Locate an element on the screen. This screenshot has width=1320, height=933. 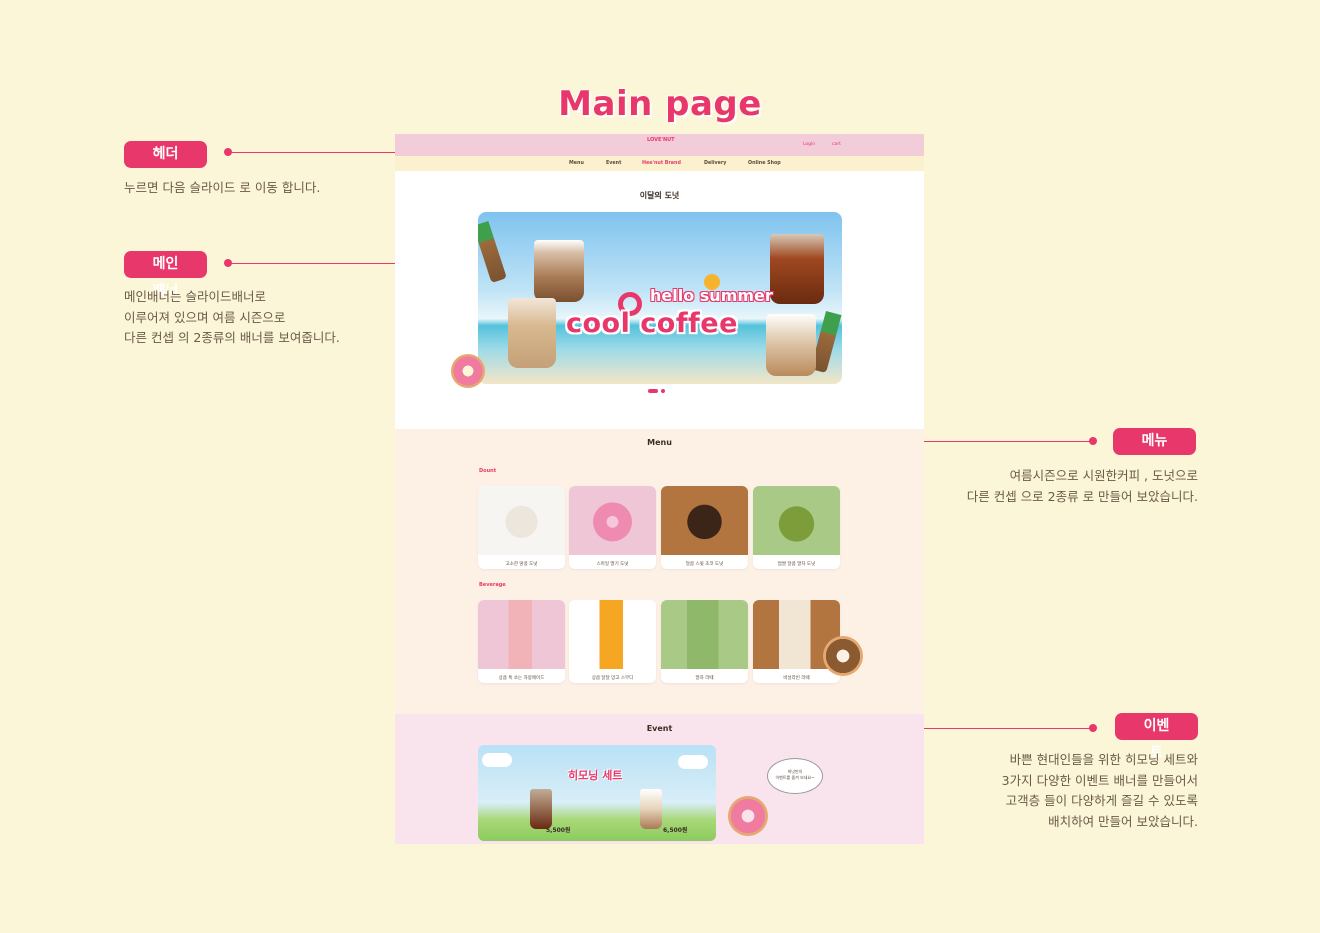
donut-card-3: 달콤 스윗 초코 도넛 is located at coordinates (704, 527).